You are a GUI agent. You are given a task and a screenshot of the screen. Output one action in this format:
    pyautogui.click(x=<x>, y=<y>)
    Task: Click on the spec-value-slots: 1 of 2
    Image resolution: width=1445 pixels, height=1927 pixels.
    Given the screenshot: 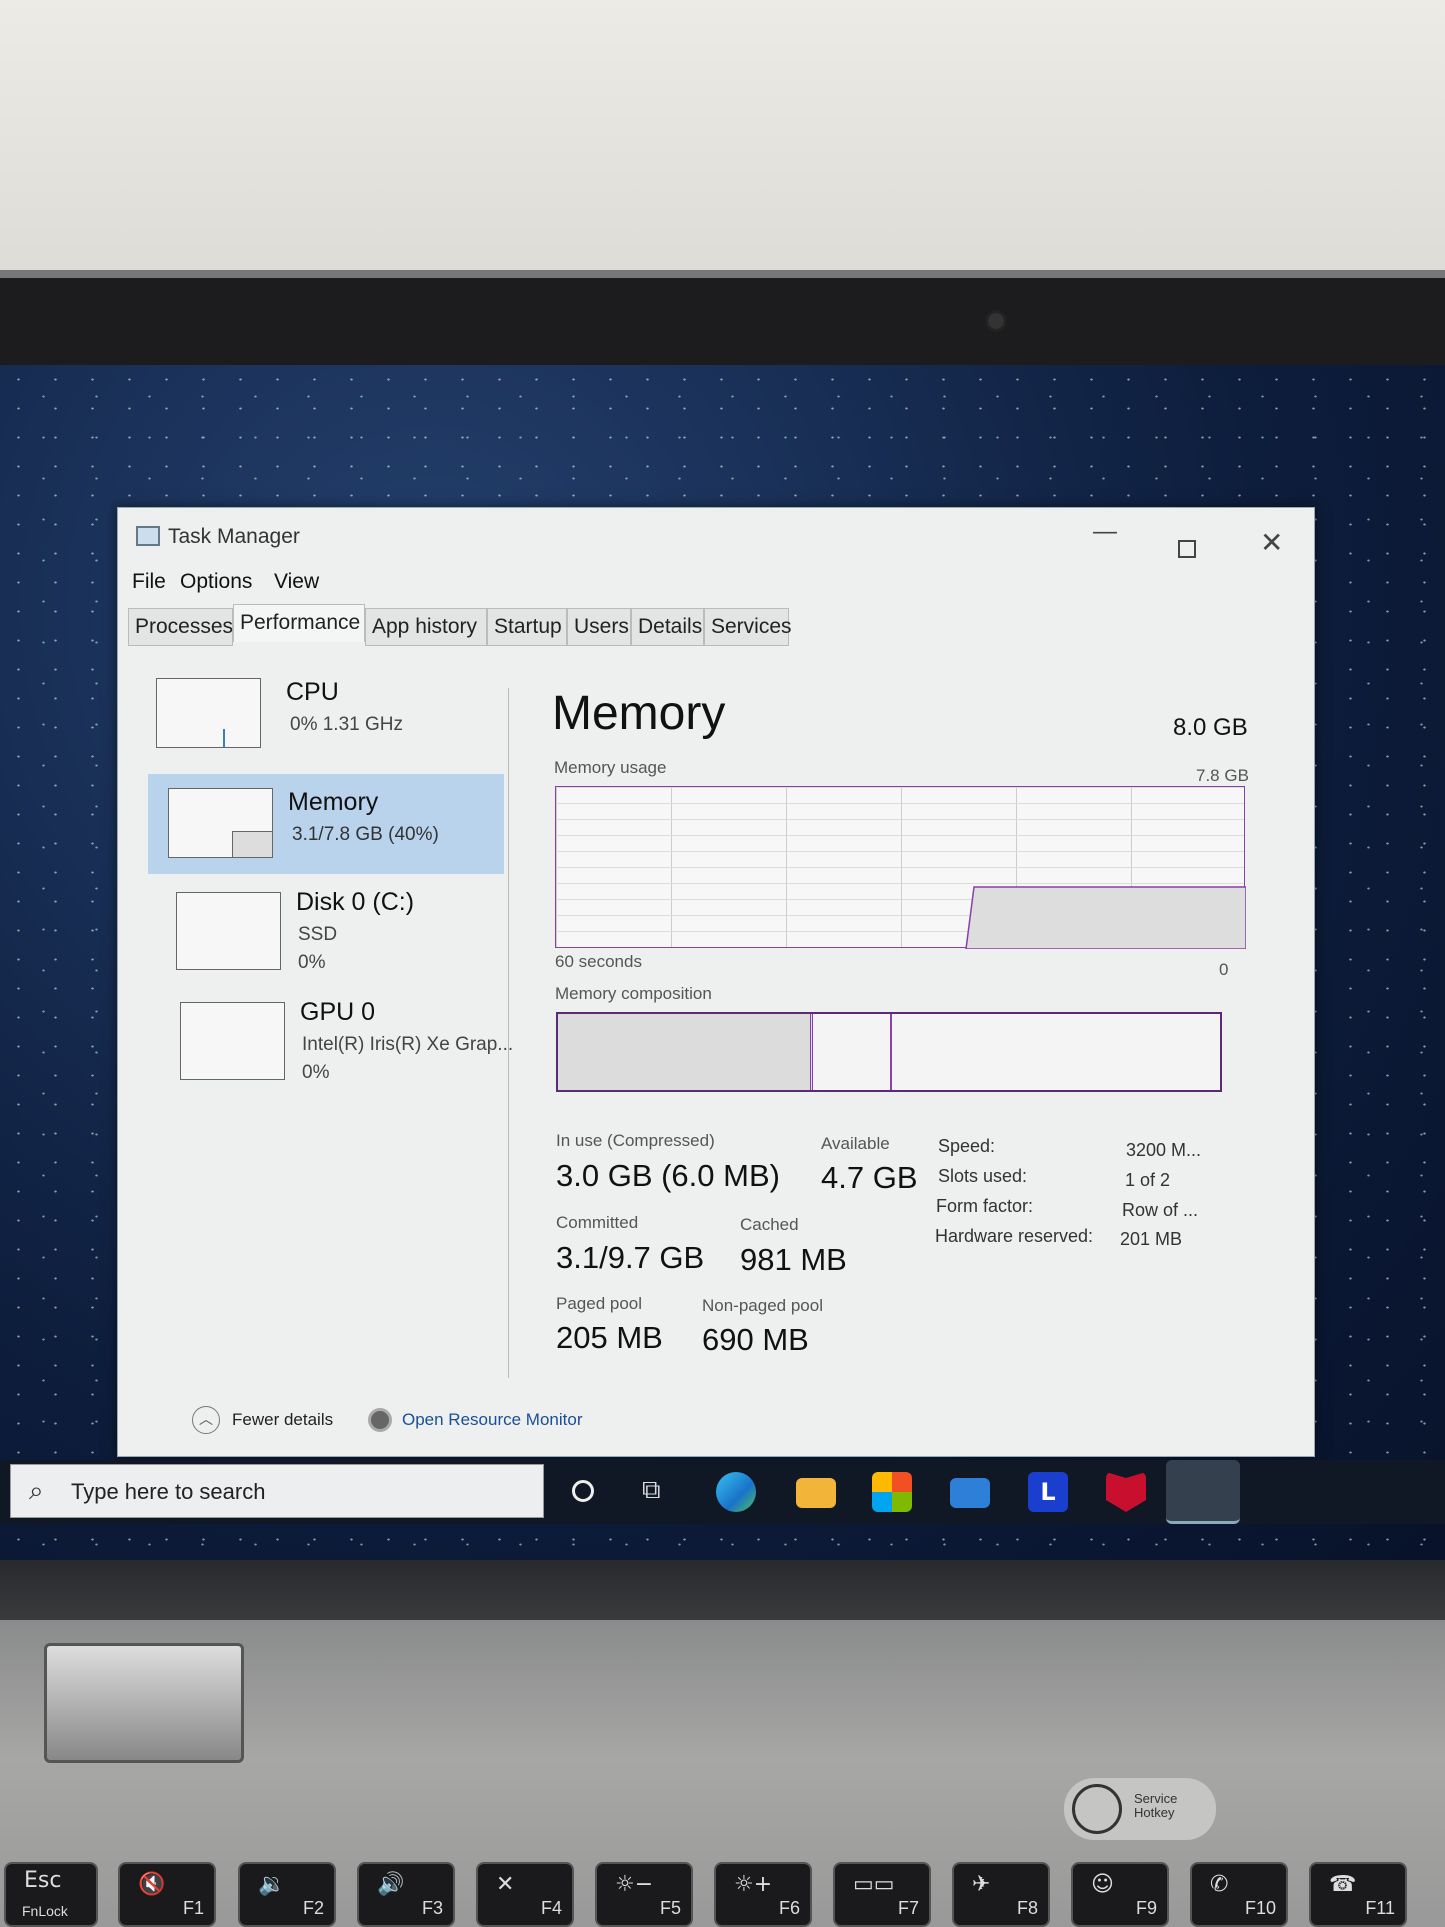 What is the action you would take?
    pyautogui.click(x=1148, y=1180)
    